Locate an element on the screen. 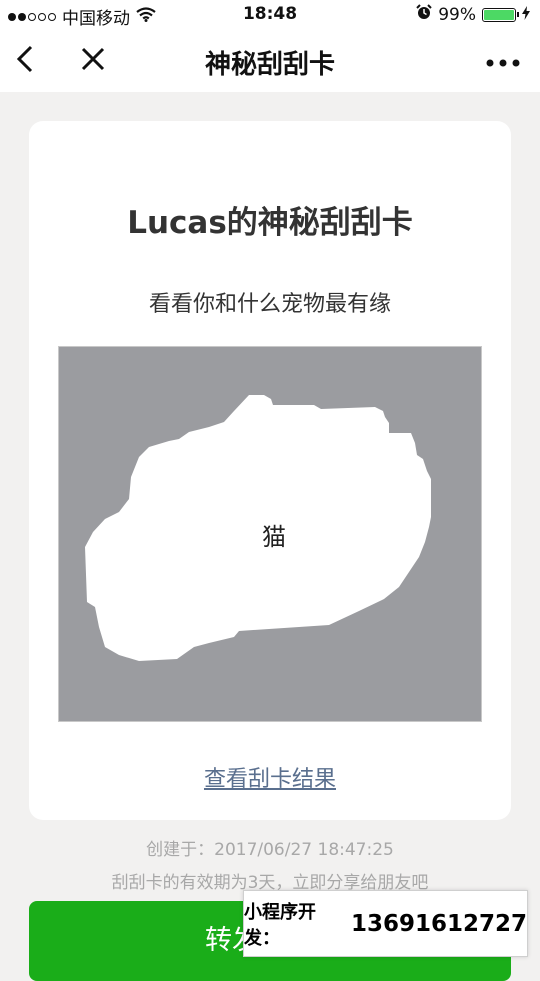 This screenshot has height=981, width=540. card-subtitle: 看看你和什么宠物最有缘 is located at coordinates (269, 304).